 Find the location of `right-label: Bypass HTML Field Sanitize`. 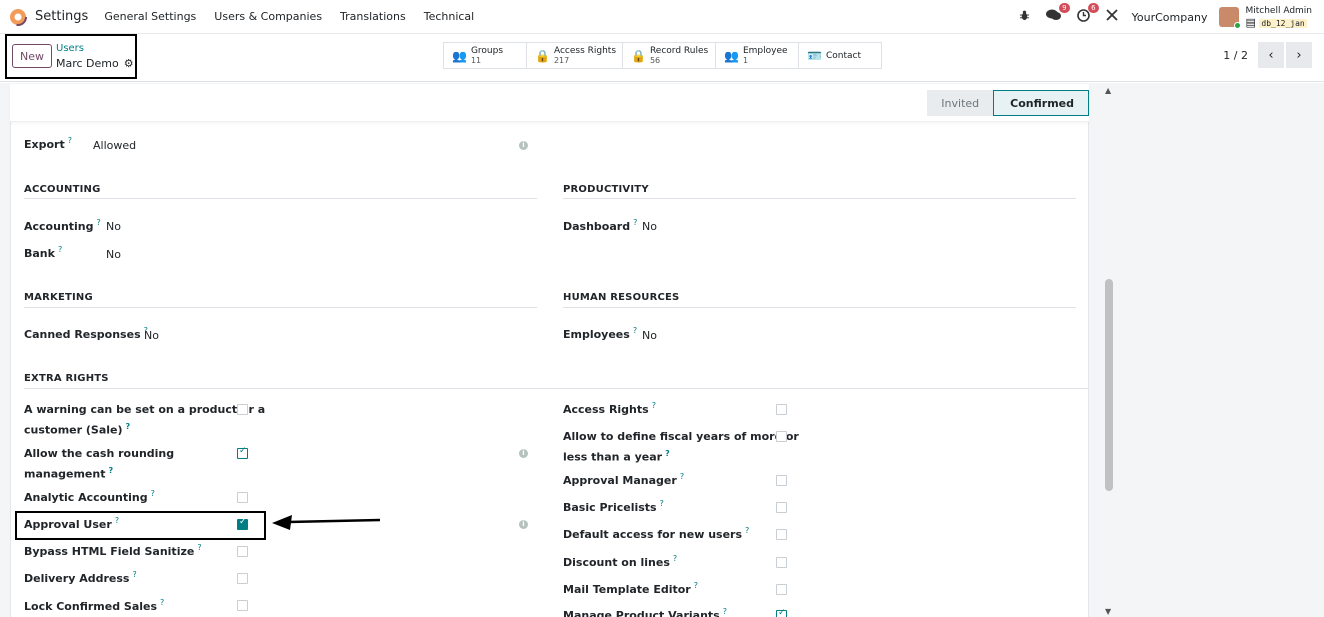

right-label: Bypass HTML Field Sanitize is located at coordinates (109, 551).